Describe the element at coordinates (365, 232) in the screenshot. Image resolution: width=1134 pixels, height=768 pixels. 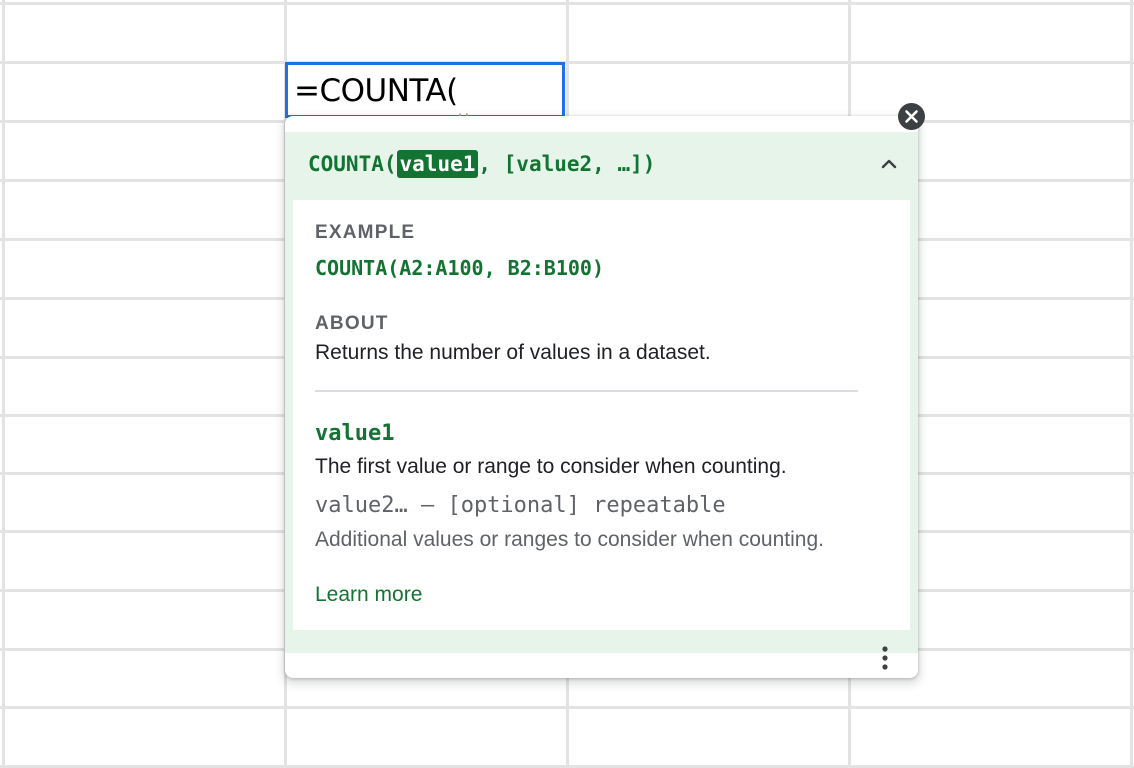
I see `example-heading: EXAMPLE` at that location.